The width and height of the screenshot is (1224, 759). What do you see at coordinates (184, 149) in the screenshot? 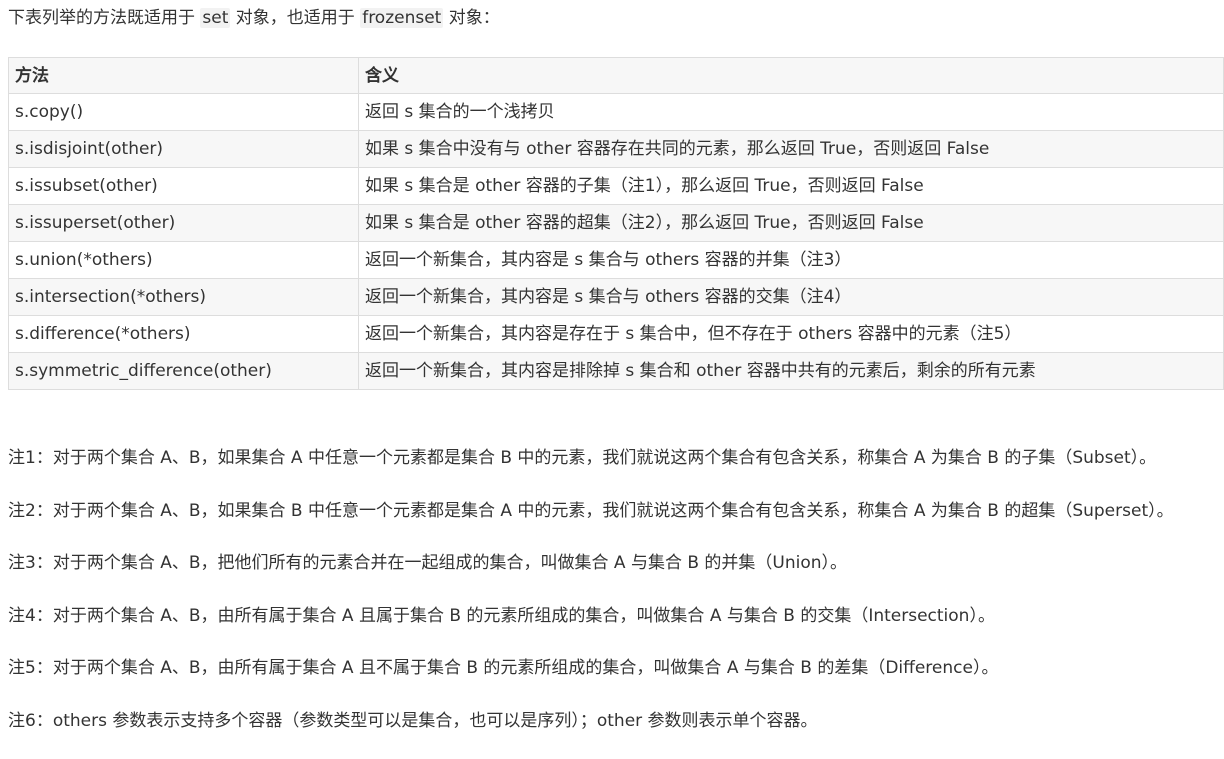
I see `method-cell: s.isdisjoint(other)` at bounding box center [184, 149].